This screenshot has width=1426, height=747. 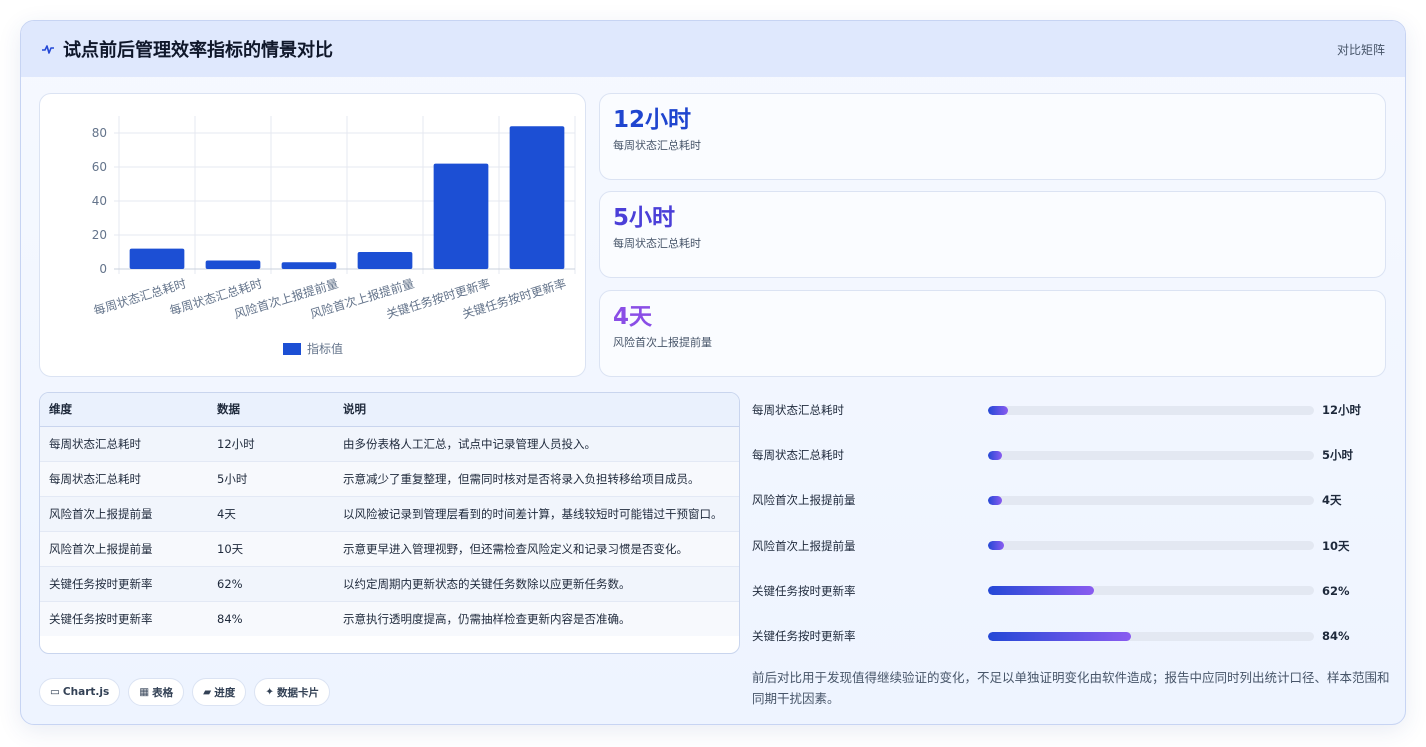 I want to click on table-row: 关键任务按时更新率 62% 以约定周期内更新状态的关键任务数除以应更新任务数。, so click(x=389, y=584).